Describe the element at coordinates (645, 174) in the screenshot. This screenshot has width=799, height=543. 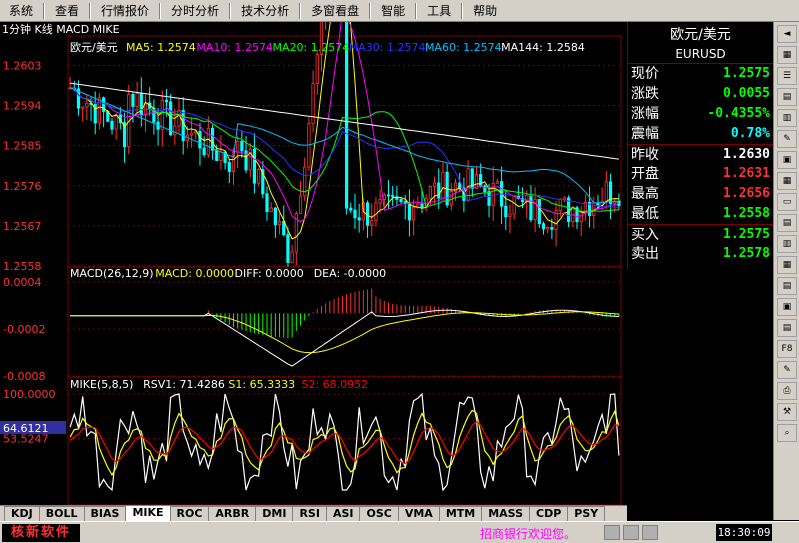
I see `quote-label: 开盘` at that location.